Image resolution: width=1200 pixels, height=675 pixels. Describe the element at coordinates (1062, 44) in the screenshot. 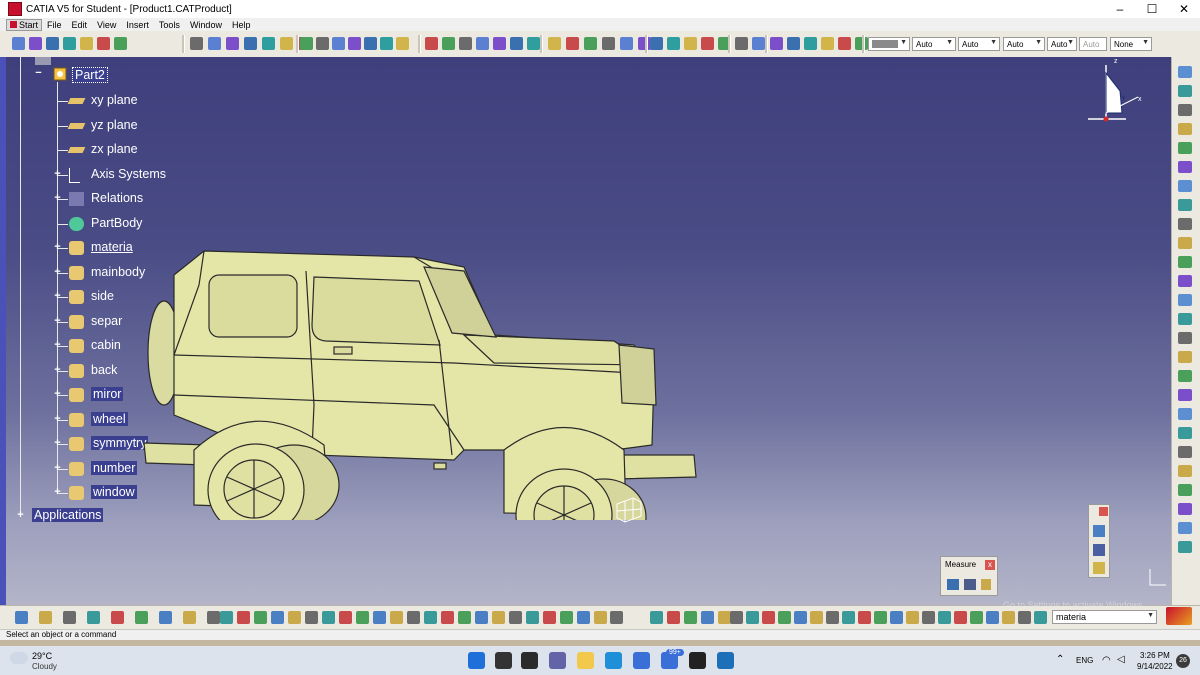

I see `layer-combo: Auto ▼` at that location.